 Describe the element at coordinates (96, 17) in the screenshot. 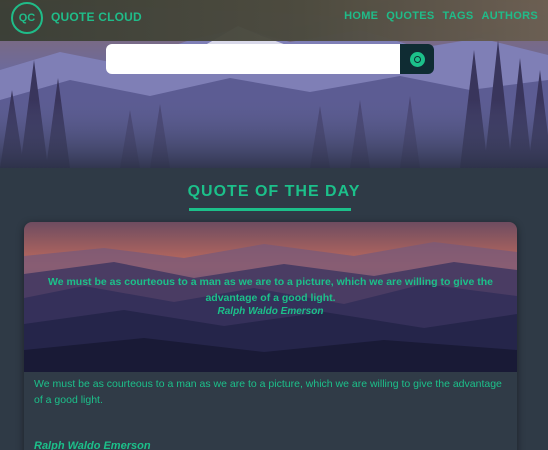

I see `brand-name: QUOTE CLOUD` at that location.